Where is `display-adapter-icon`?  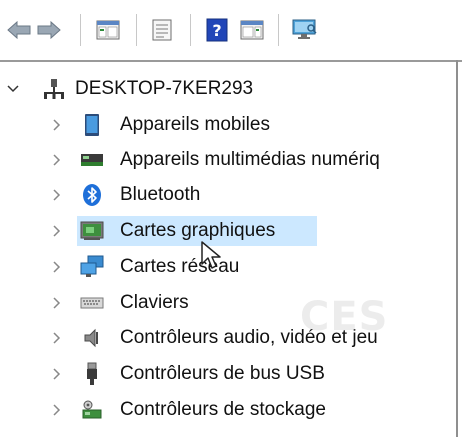 display-adapter-icon is located at coordinates (92, 231).